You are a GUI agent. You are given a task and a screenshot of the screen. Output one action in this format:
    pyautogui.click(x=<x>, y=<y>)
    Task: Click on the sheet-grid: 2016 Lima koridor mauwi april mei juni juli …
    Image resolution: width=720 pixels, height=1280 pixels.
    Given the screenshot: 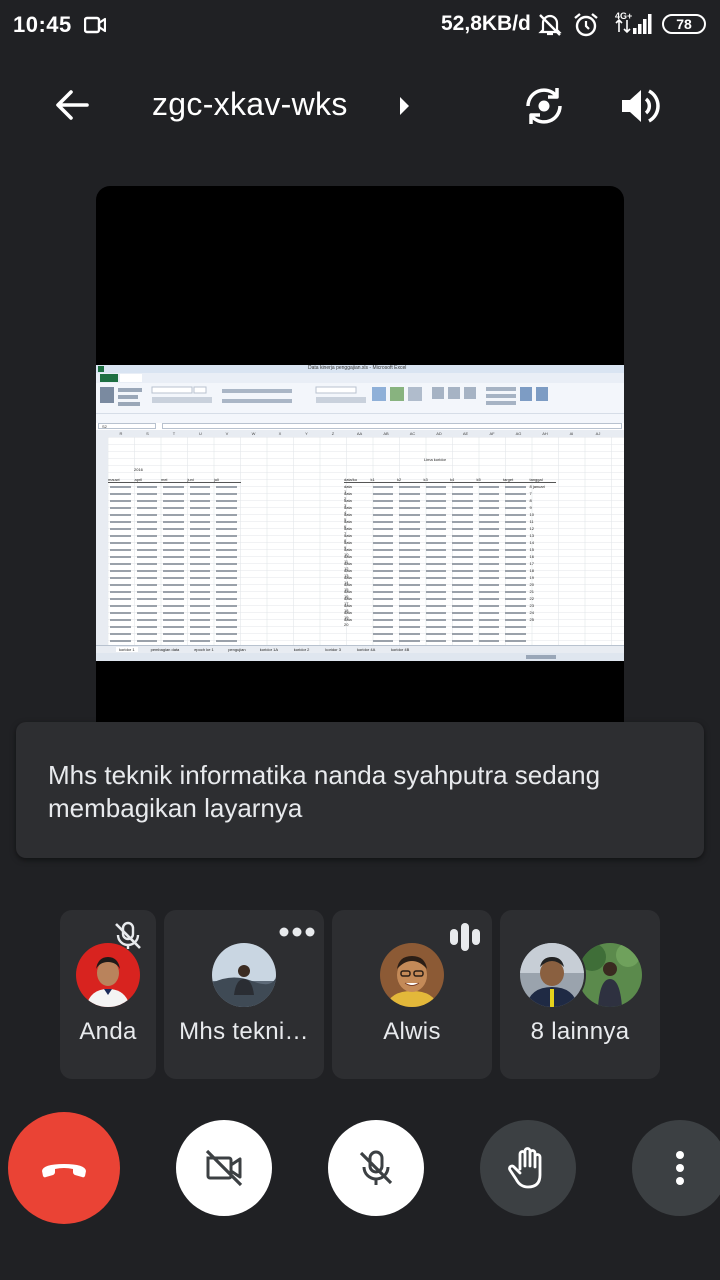 What is the action you would take?
    pyautogui.click(x=360, y=543)
    